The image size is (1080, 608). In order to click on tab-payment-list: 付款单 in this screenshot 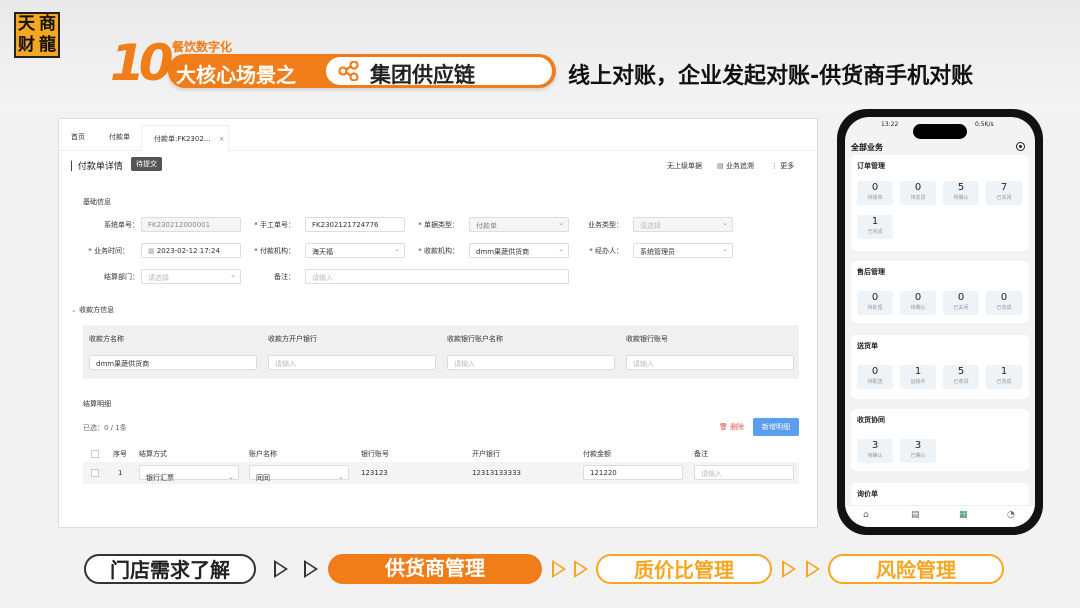, I will do `click(119, 137)`.